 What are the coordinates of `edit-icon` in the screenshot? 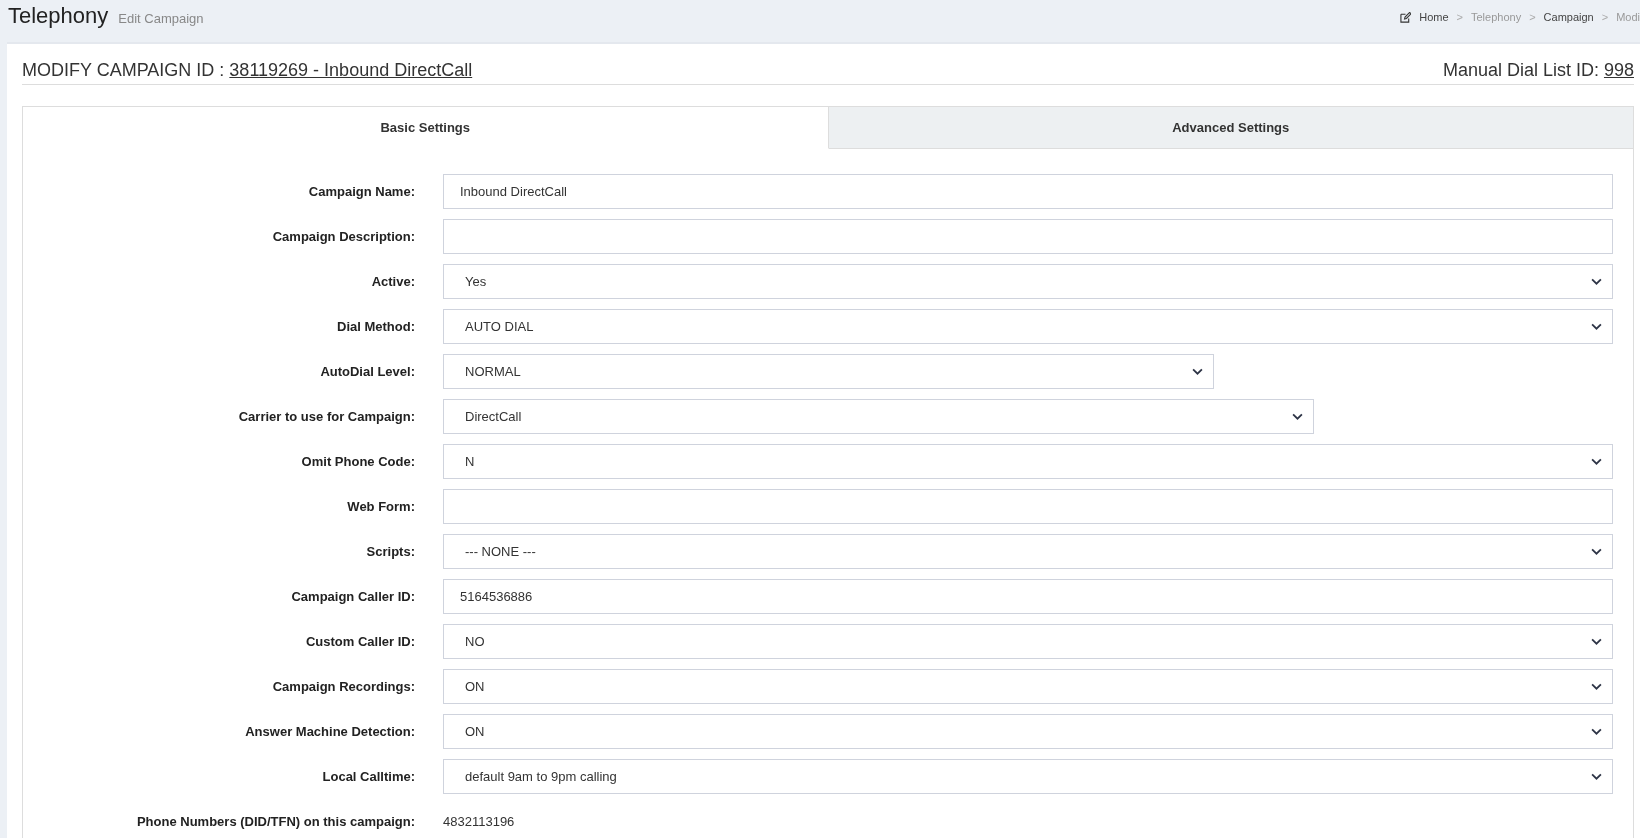 It's located at (1406, 17).